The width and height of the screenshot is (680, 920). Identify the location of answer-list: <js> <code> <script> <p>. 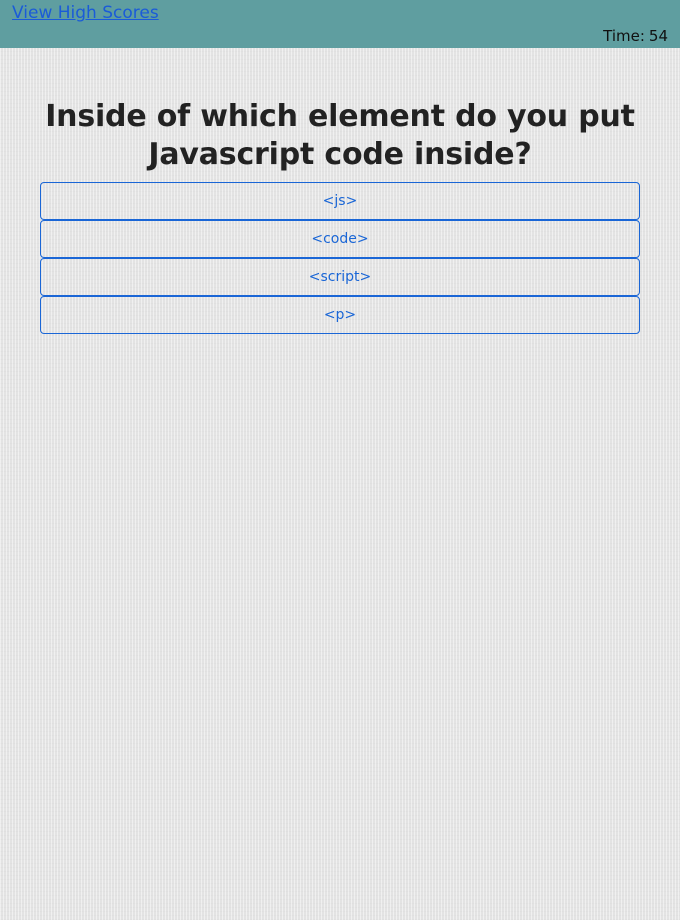
(340, 258).